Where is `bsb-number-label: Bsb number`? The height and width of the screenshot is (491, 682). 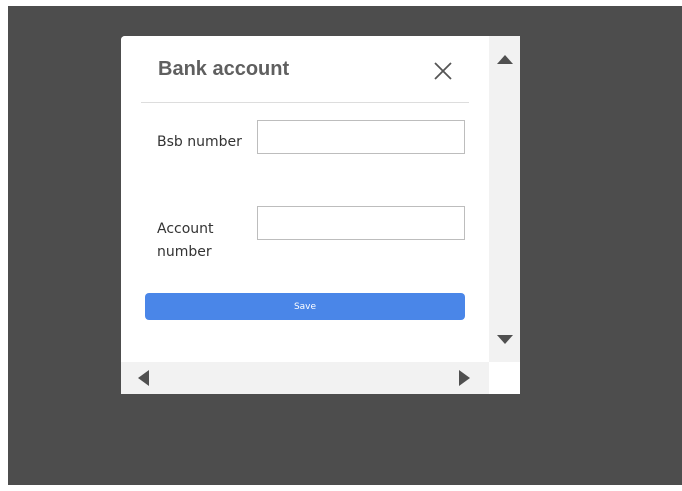
bsb-number-label: Bsb number is located at coordinates (199, 142).